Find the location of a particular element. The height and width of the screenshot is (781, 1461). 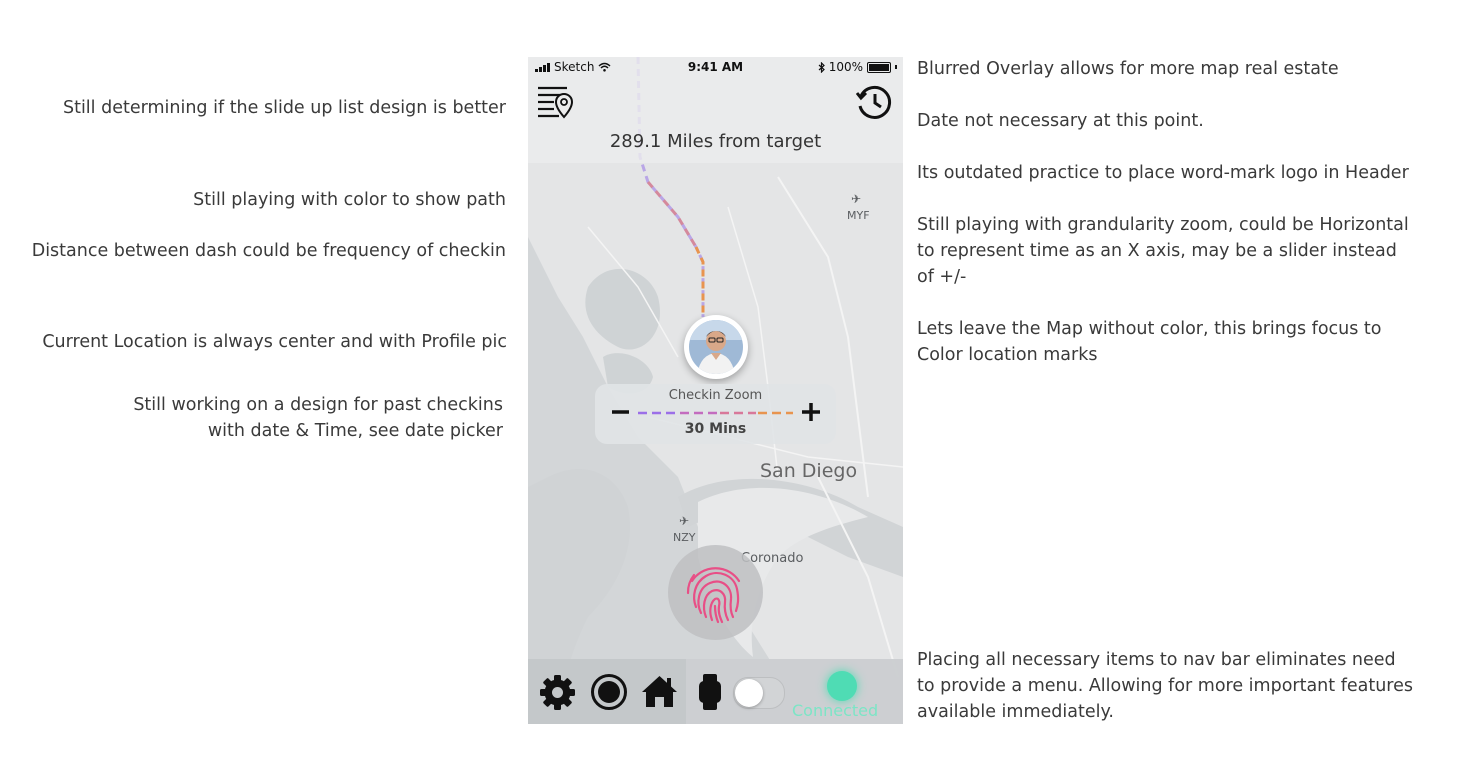

battery-nub is located at coordinates (896, 67).